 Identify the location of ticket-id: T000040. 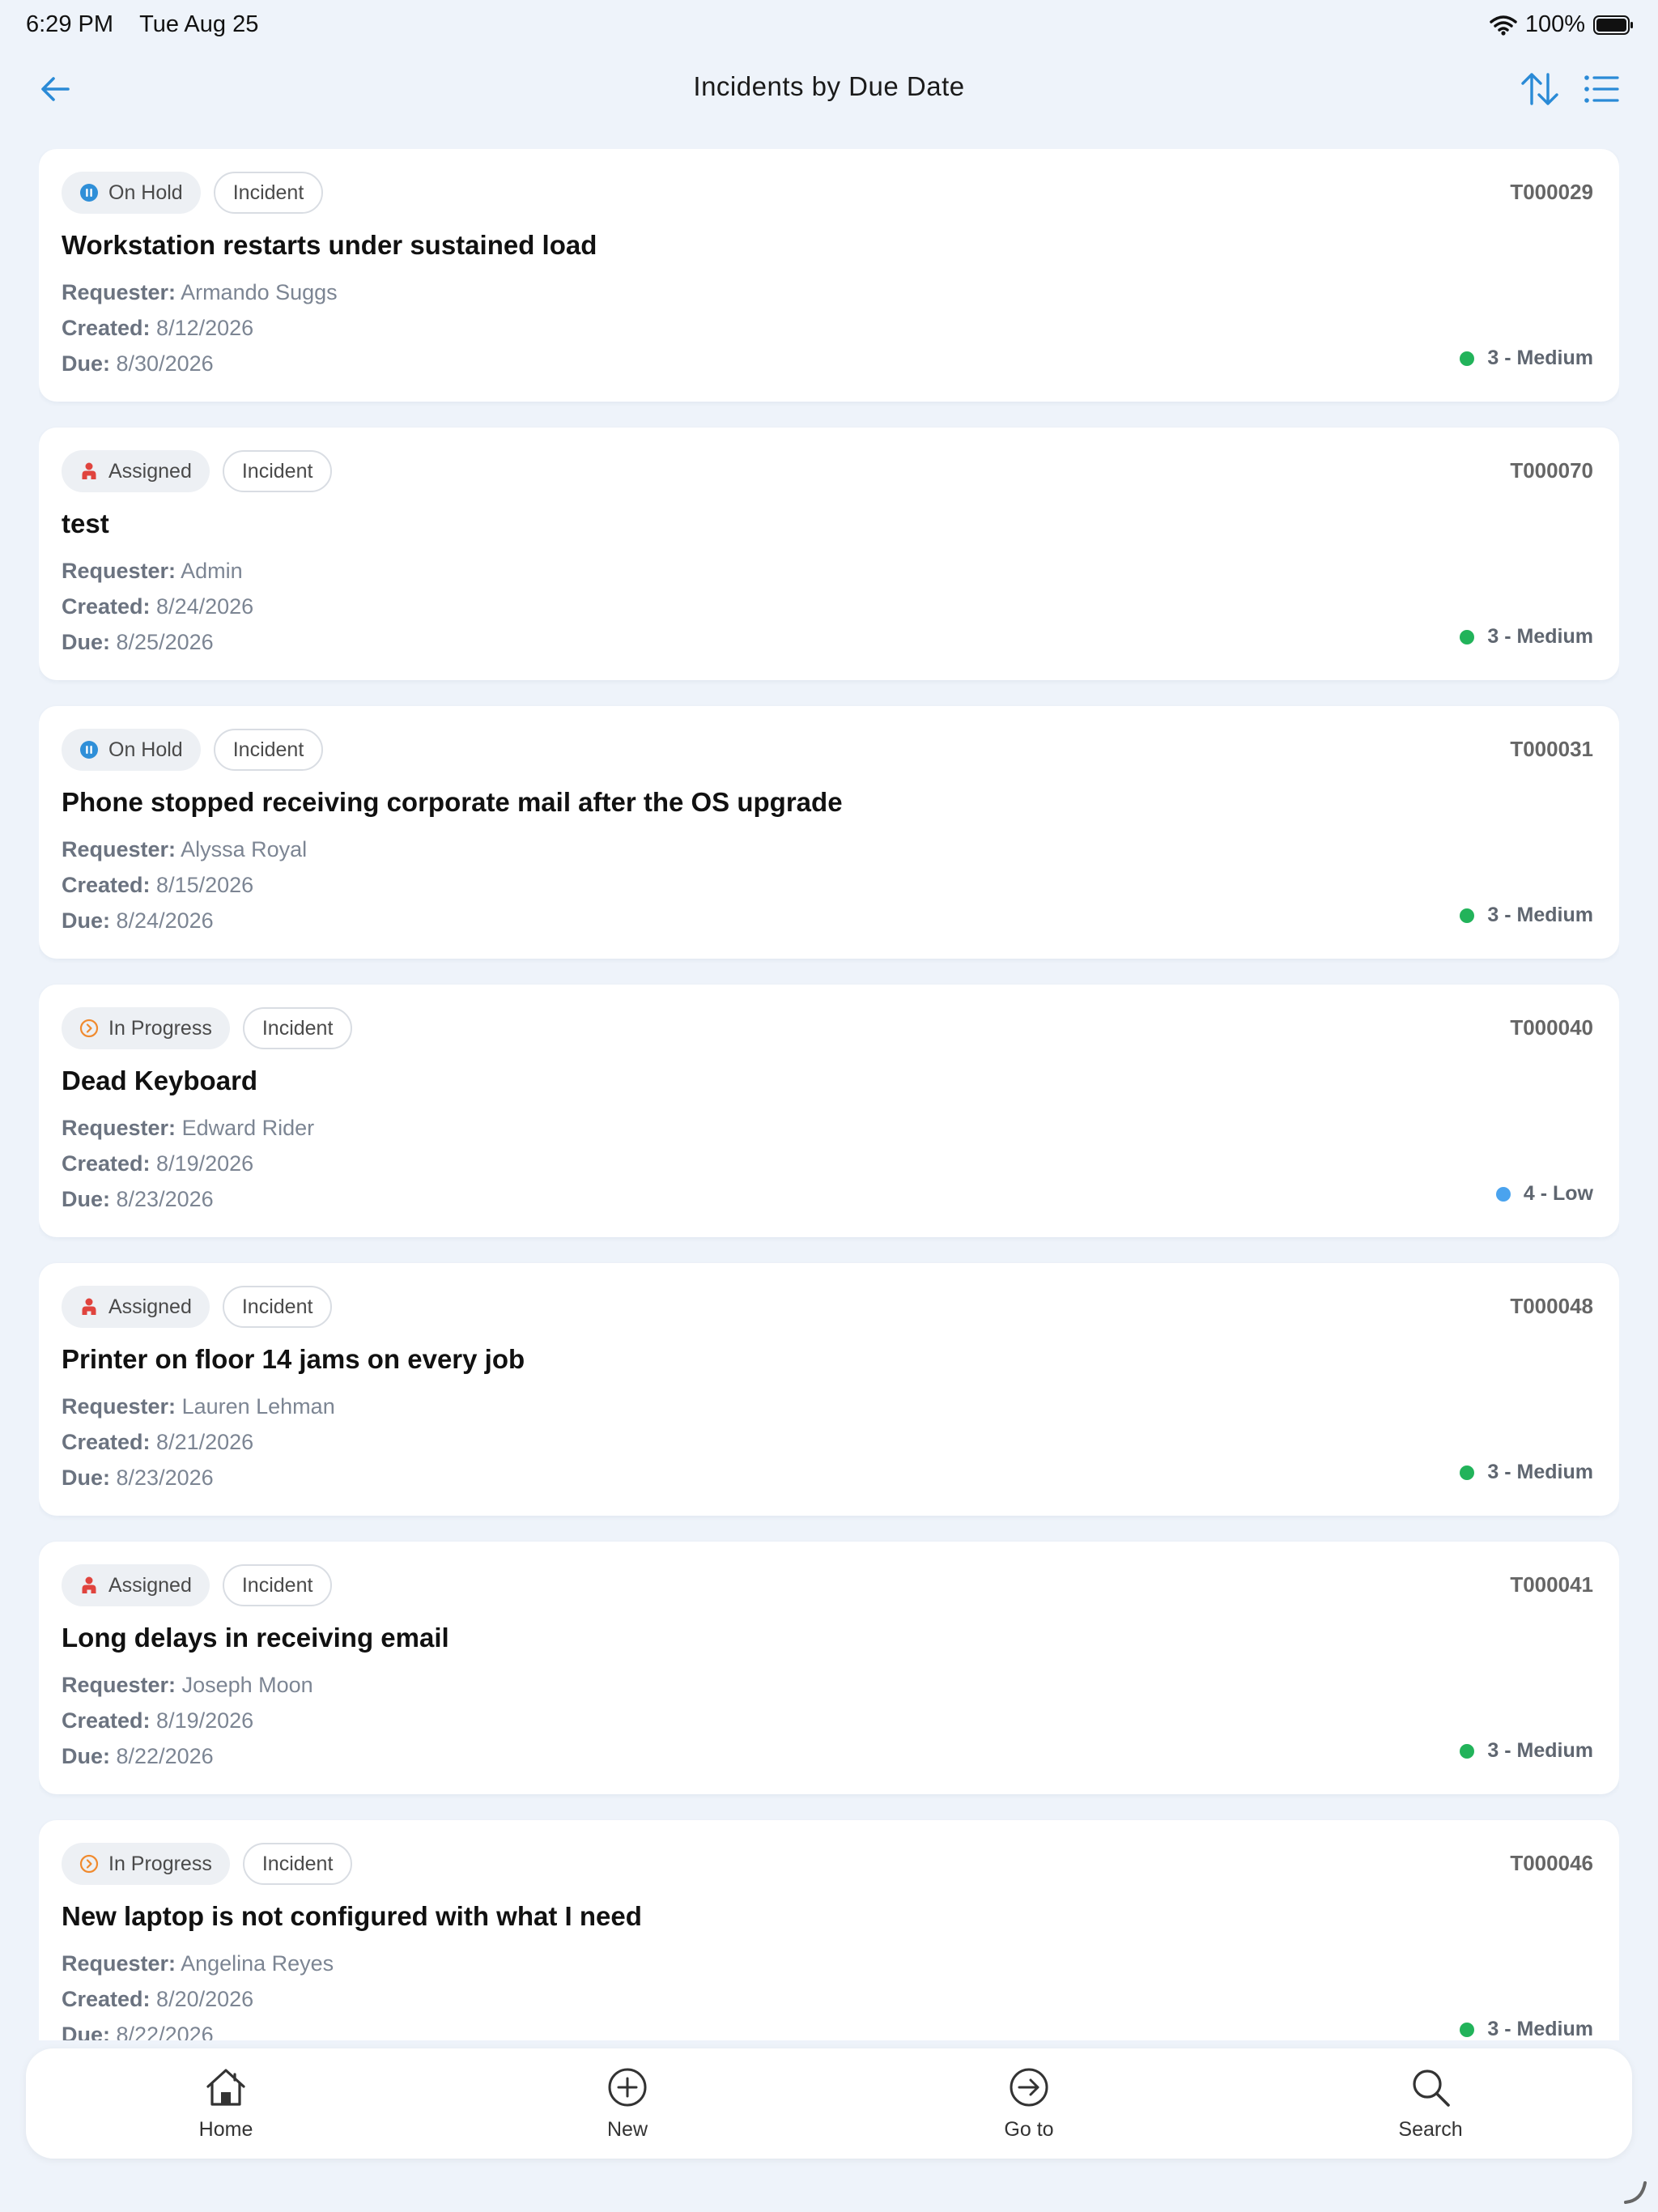
(1551, 1028).